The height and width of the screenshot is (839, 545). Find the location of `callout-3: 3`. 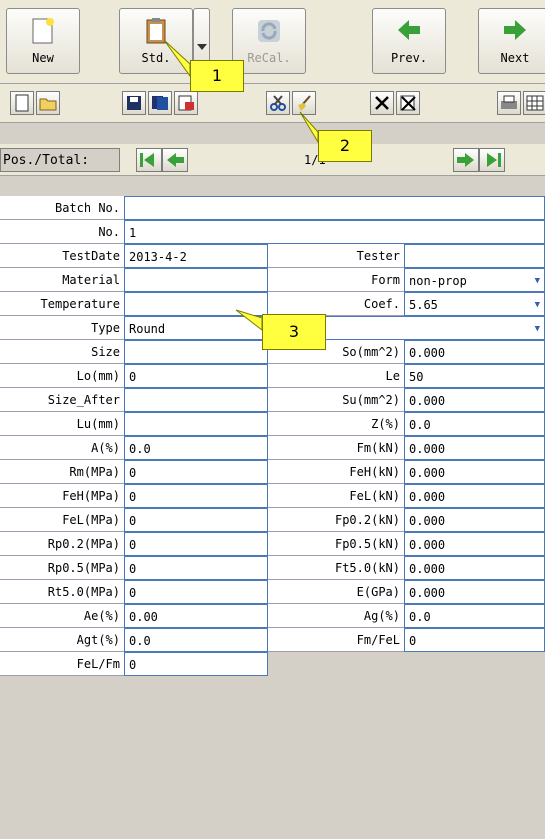

callout-3: 3 is located at coordinates (294, 332).